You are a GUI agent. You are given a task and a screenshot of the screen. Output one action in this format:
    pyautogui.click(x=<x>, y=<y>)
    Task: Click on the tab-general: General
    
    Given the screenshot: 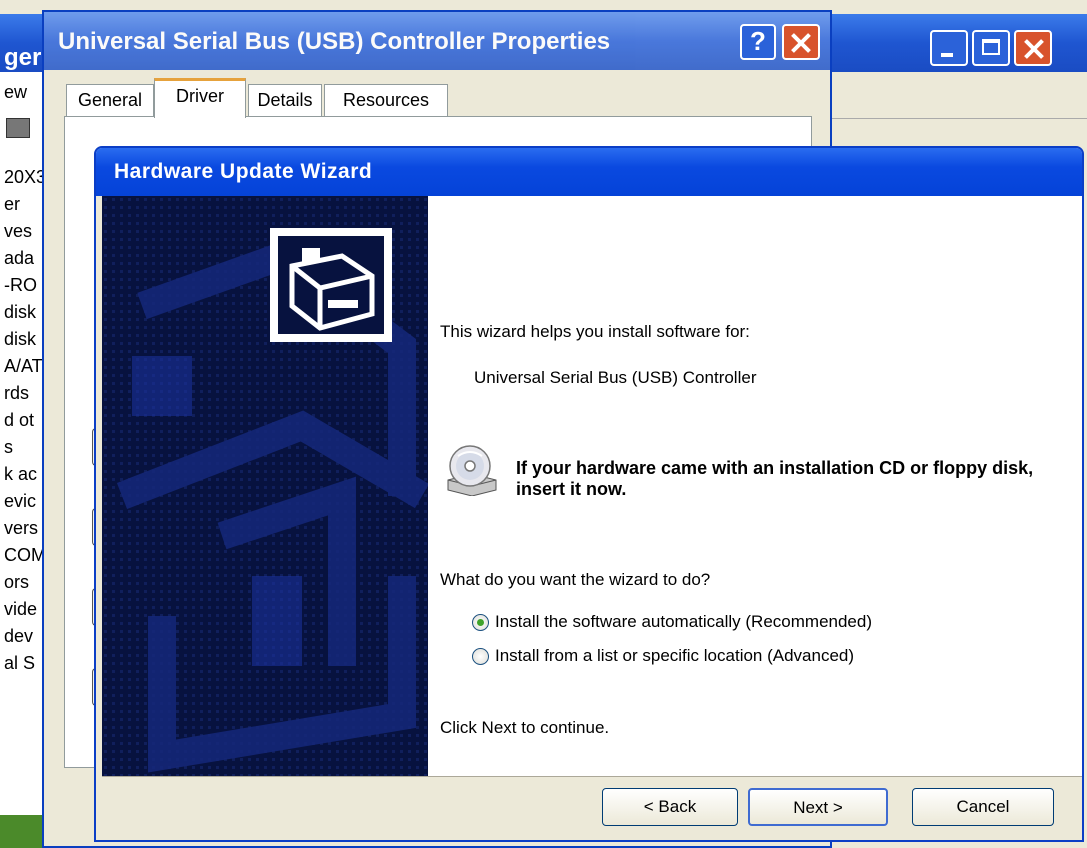 What is the action you would take?
    pyautogui.click(x=110, y=100)
    